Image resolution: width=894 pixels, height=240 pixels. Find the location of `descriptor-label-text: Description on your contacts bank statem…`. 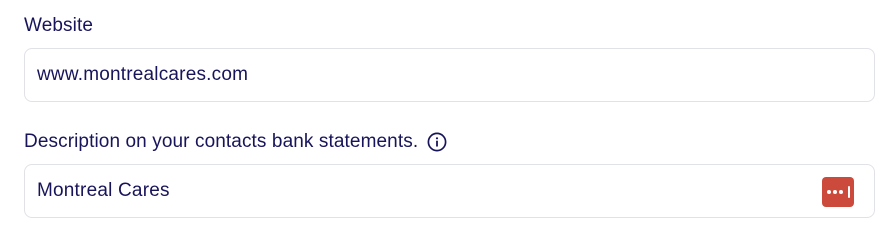

descriptor-label-text: Description on your contacts bank statem… is located at coordinates (221, 141).